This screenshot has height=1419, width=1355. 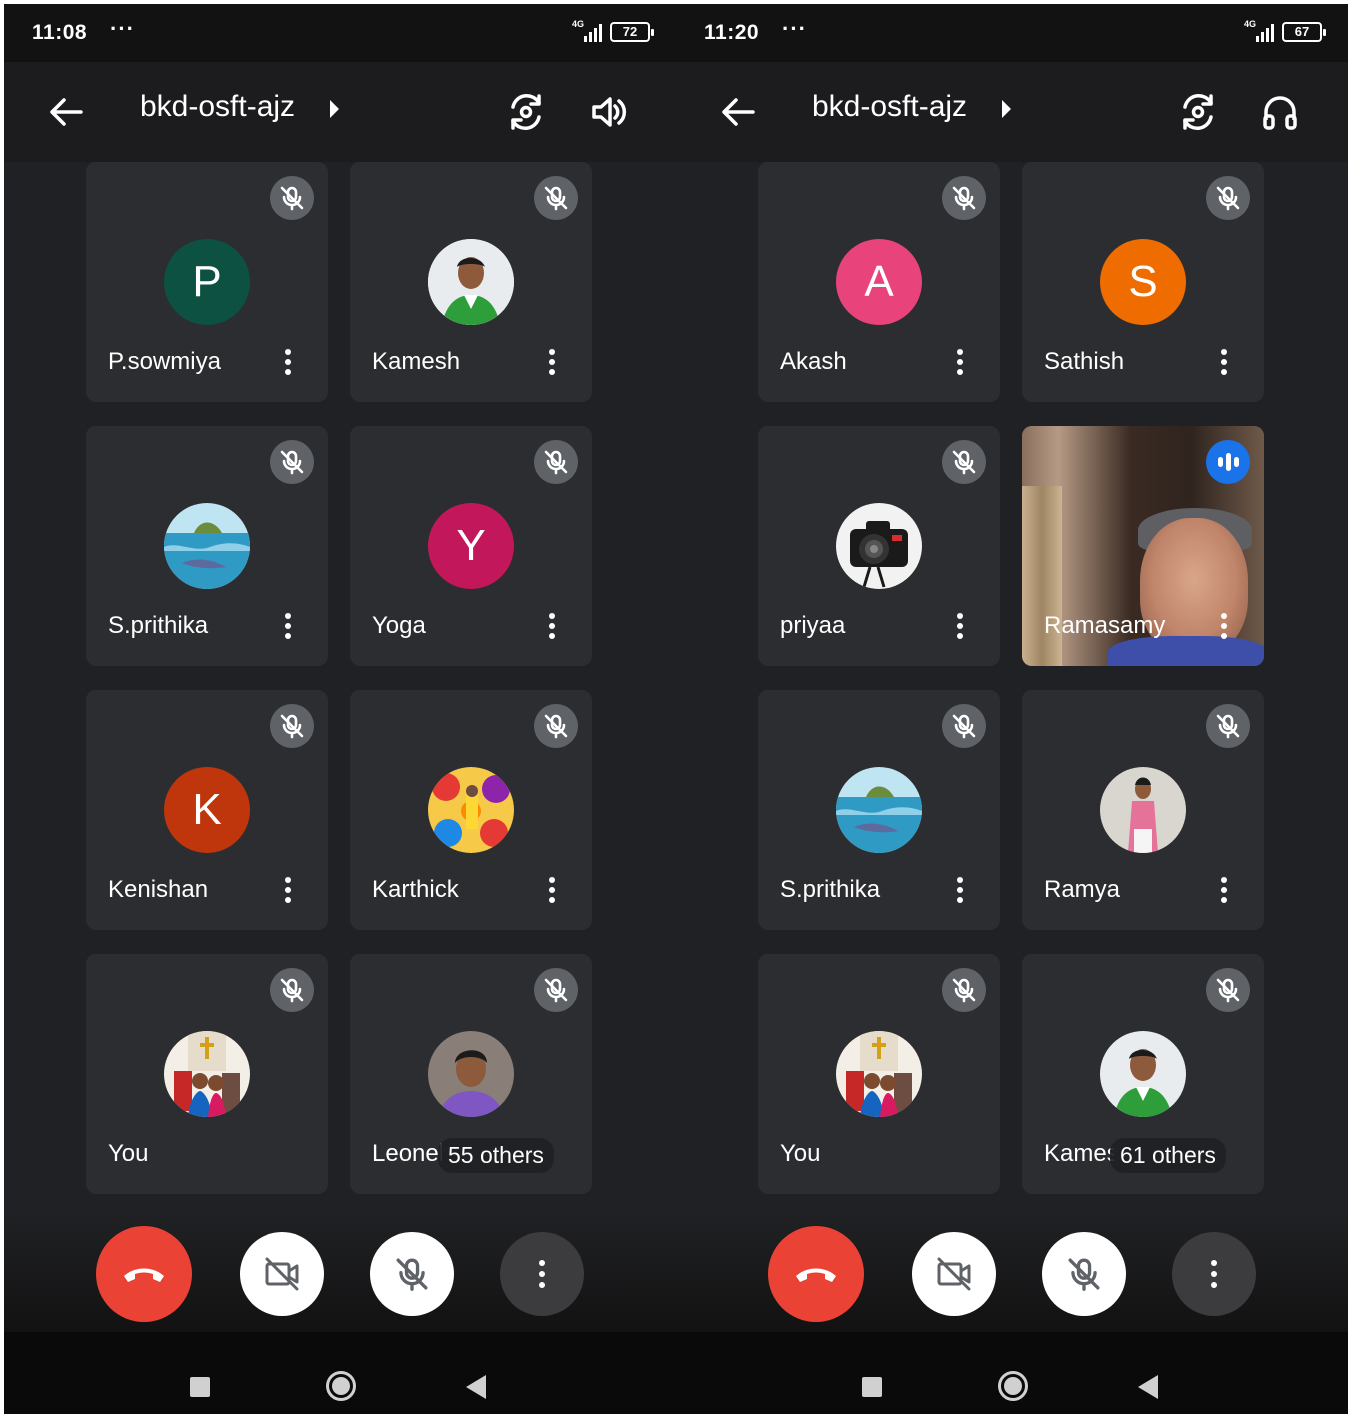 I want to click on speaking-indicator-icon, so click(x=1228, y=462).